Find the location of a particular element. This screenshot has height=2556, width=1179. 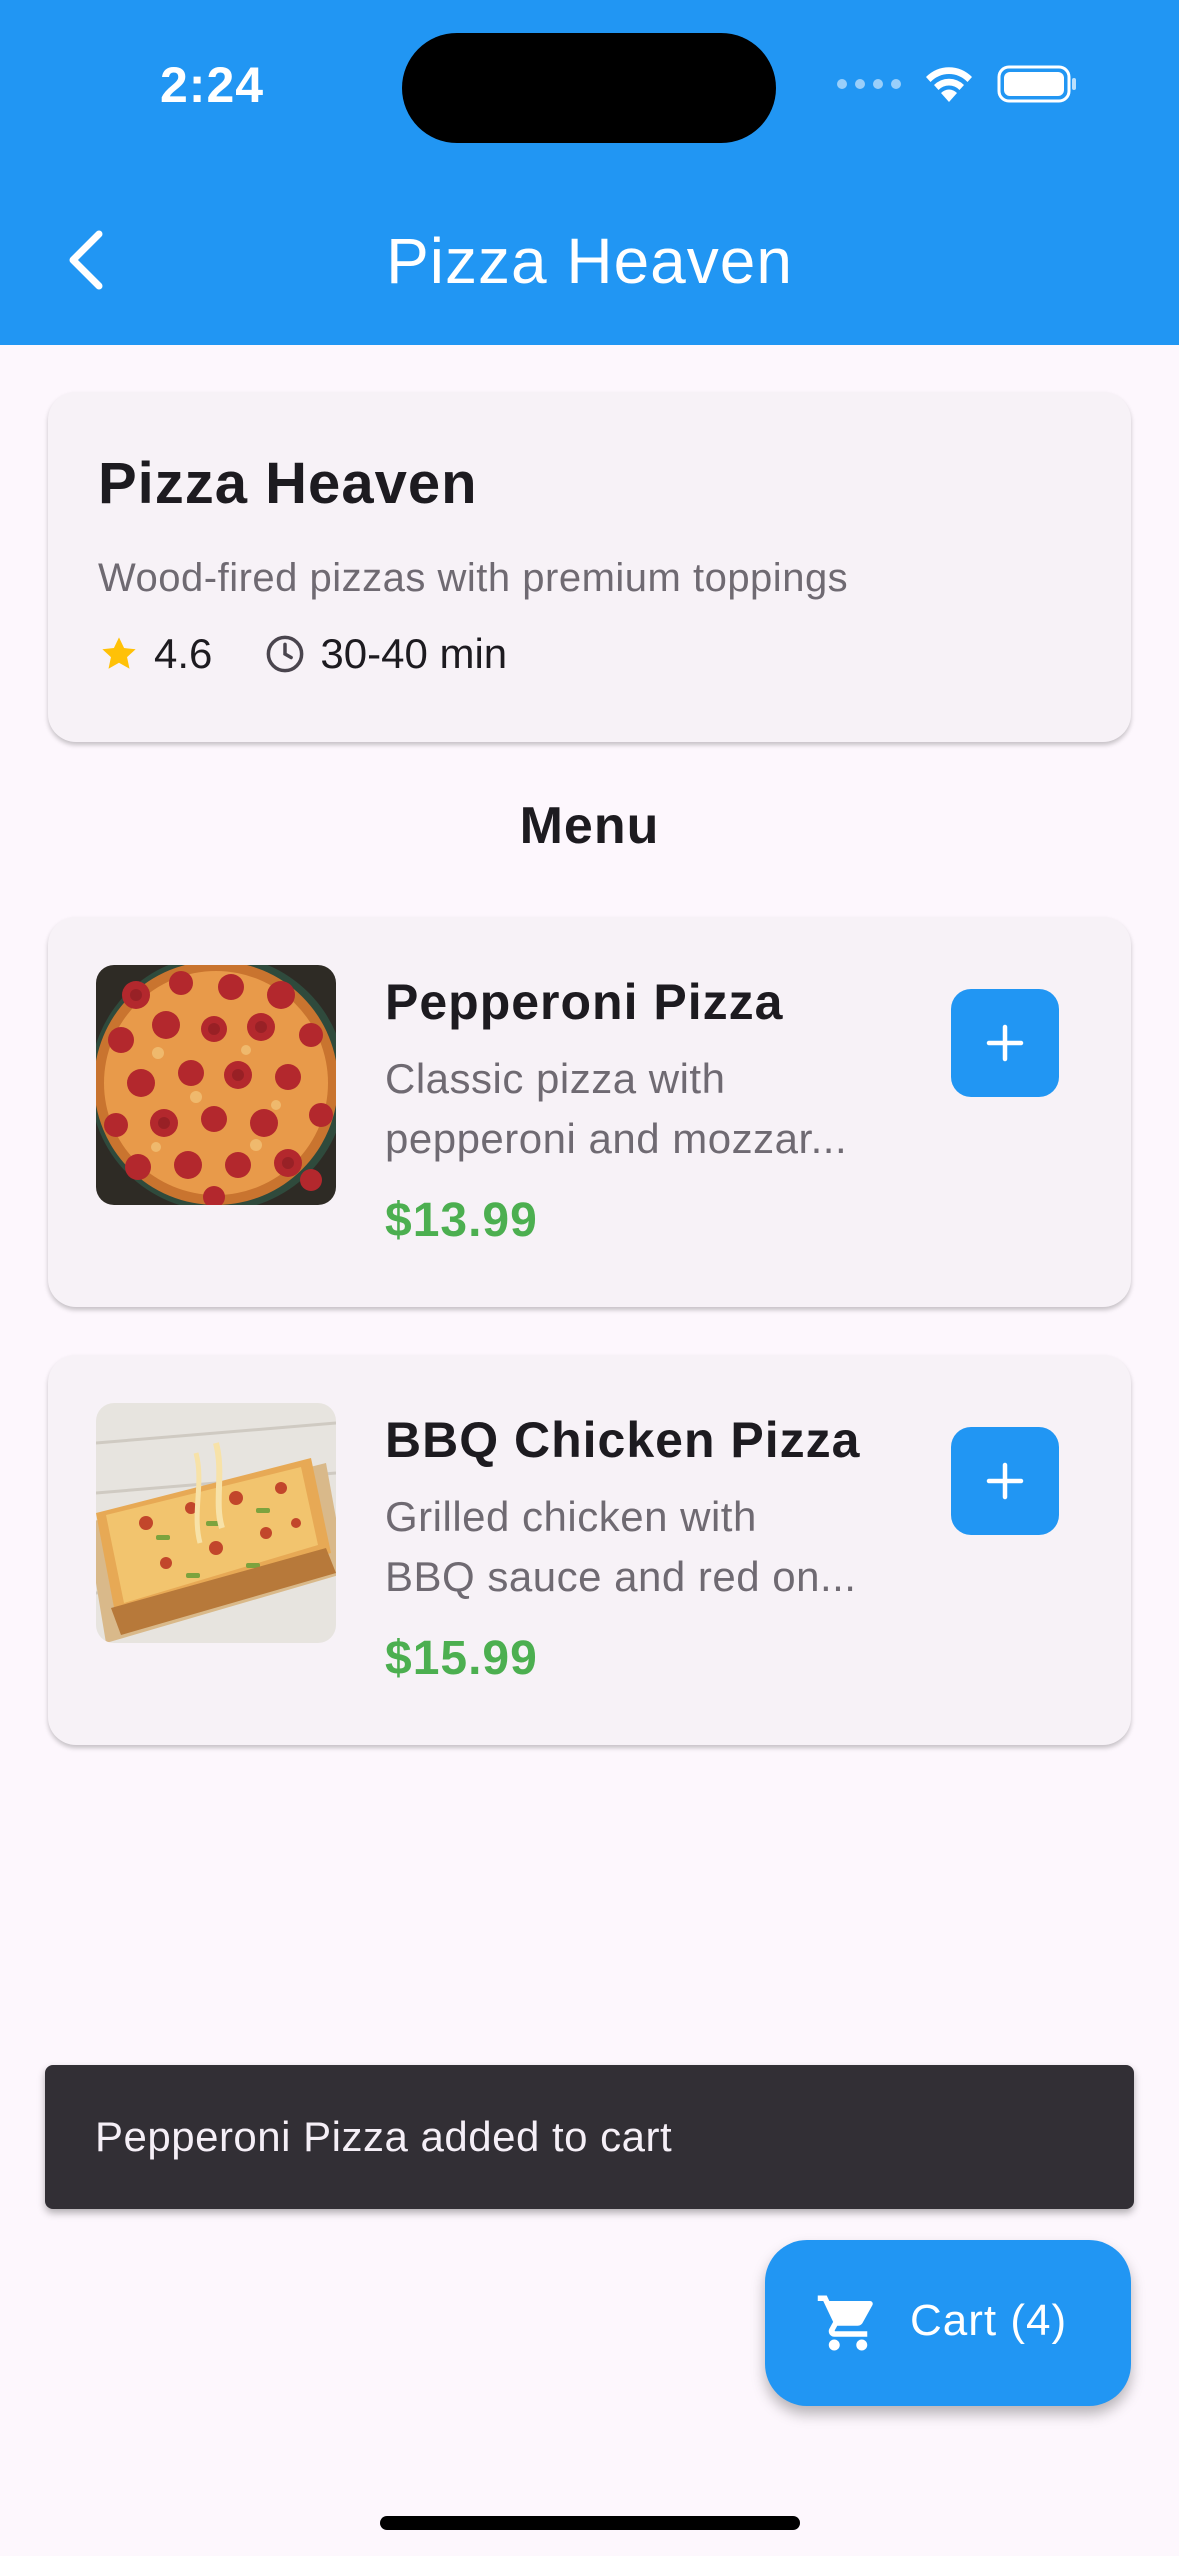

snackbar-message: Pepperoni Pizza added to cart is located at coordinates (384, 2136).